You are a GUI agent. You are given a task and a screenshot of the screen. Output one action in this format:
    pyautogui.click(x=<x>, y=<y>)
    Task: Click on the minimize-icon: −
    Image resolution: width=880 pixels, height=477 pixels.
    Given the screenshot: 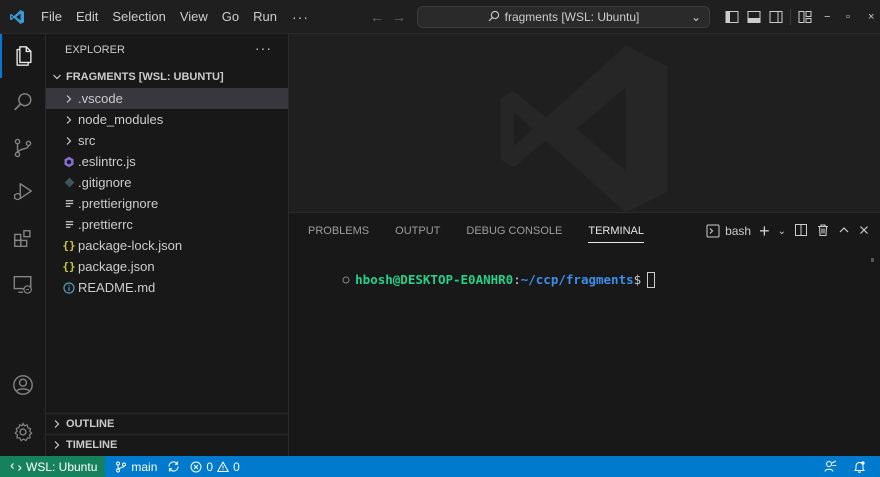 What is the action you would take?
    pyautogui.click(x=827, y=17)
    